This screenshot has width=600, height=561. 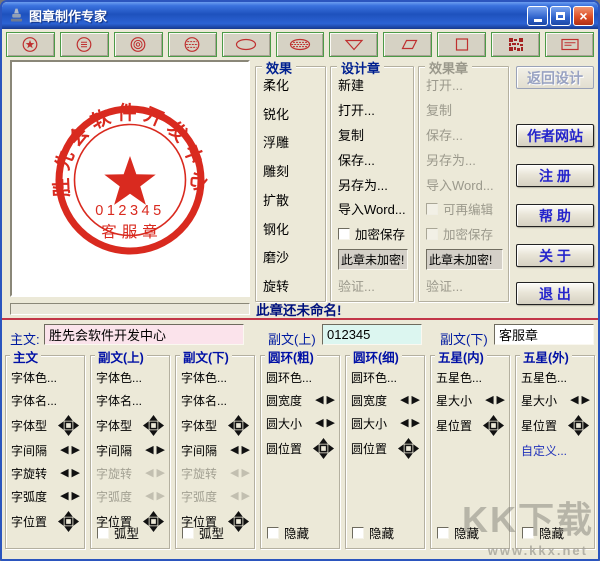 What do you see at coordinates (291, 228) in the screenshot?
I see `effect-item-5: 钢化` at bounding box center [291, 228].